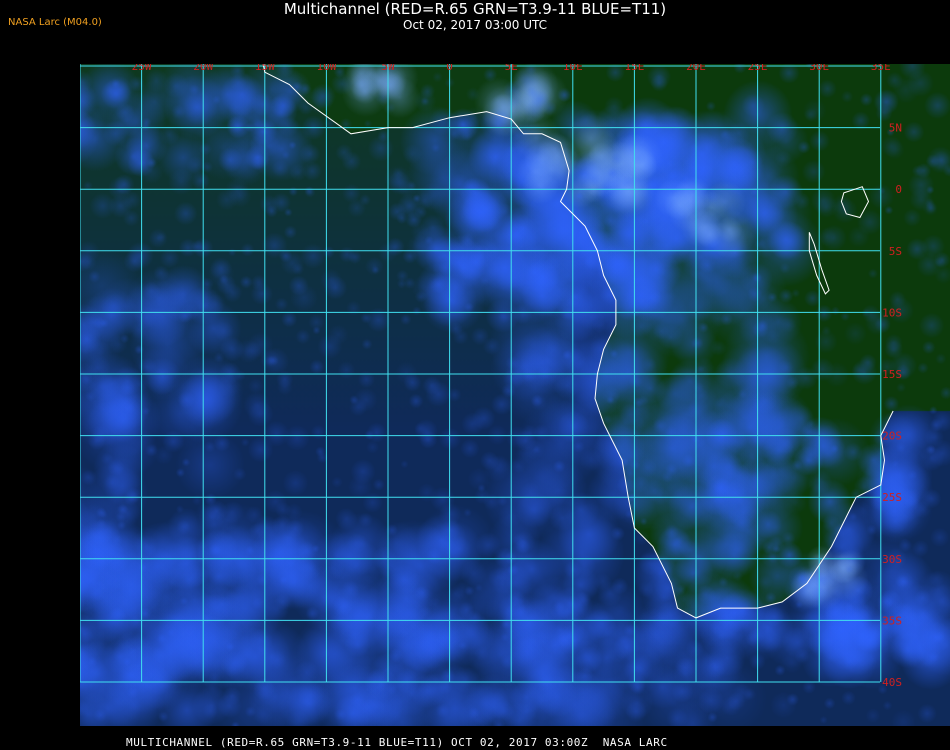 Image resolution: width=950 pixels, height=750 pixels. What do you see at coordinates (892, 559) in the screenshot?
I see `latitude-label: 30S` at bounding box center [892, 559].